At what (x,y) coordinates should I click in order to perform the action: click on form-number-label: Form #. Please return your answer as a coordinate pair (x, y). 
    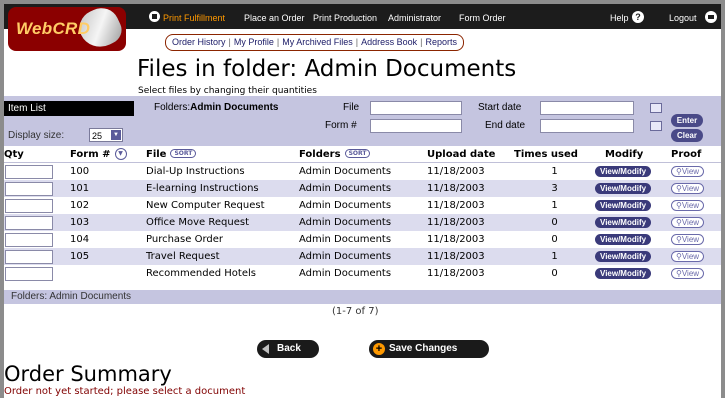
    Looking at the image, I should click on (341, 125).